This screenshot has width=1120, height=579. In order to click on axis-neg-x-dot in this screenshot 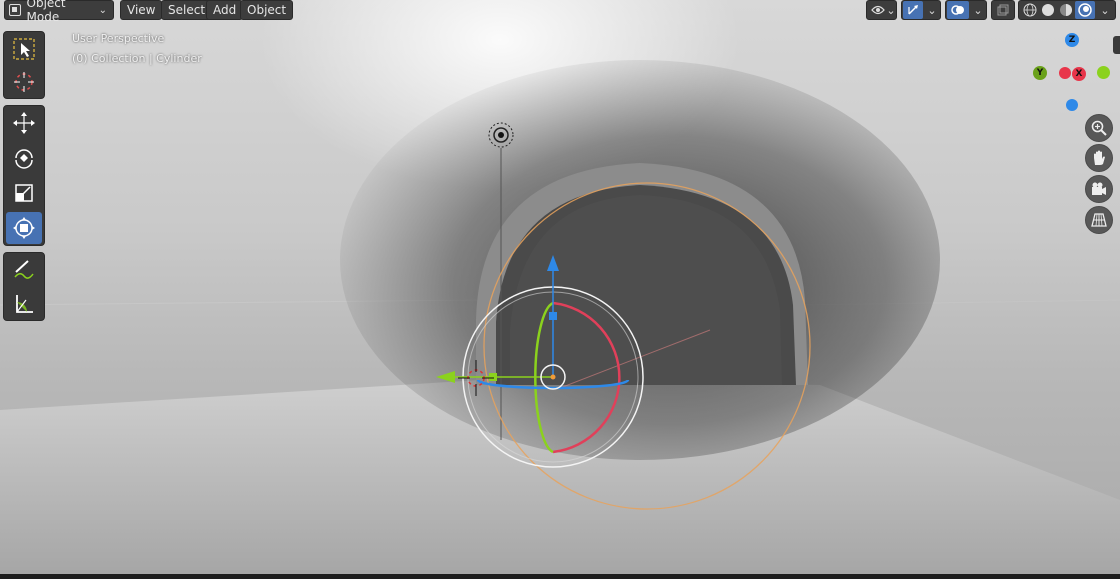, I will do `click(1065, 73)`.